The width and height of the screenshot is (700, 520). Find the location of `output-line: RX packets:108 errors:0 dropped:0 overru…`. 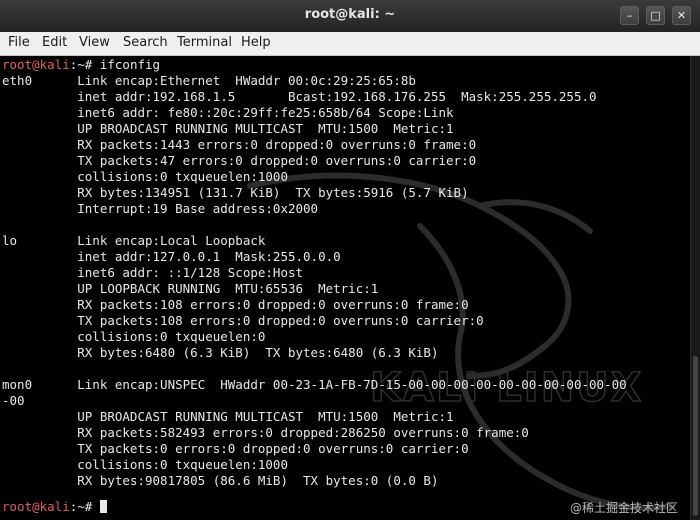

output-line: RX packets:108 errors:0 dropped:0 overru… is located at coordinates (235, 304).